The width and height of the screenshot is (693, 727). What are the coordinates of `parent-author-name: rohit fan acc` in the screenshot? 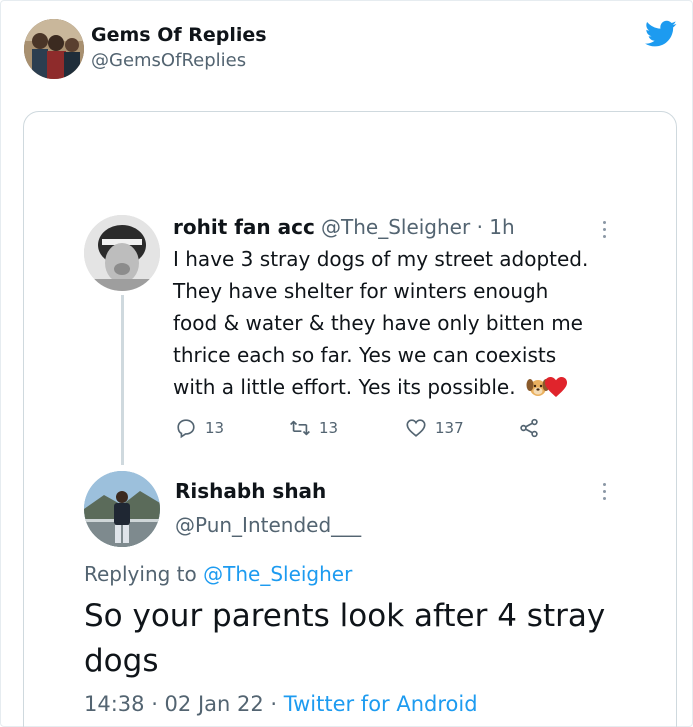 It's located at (244, 227).